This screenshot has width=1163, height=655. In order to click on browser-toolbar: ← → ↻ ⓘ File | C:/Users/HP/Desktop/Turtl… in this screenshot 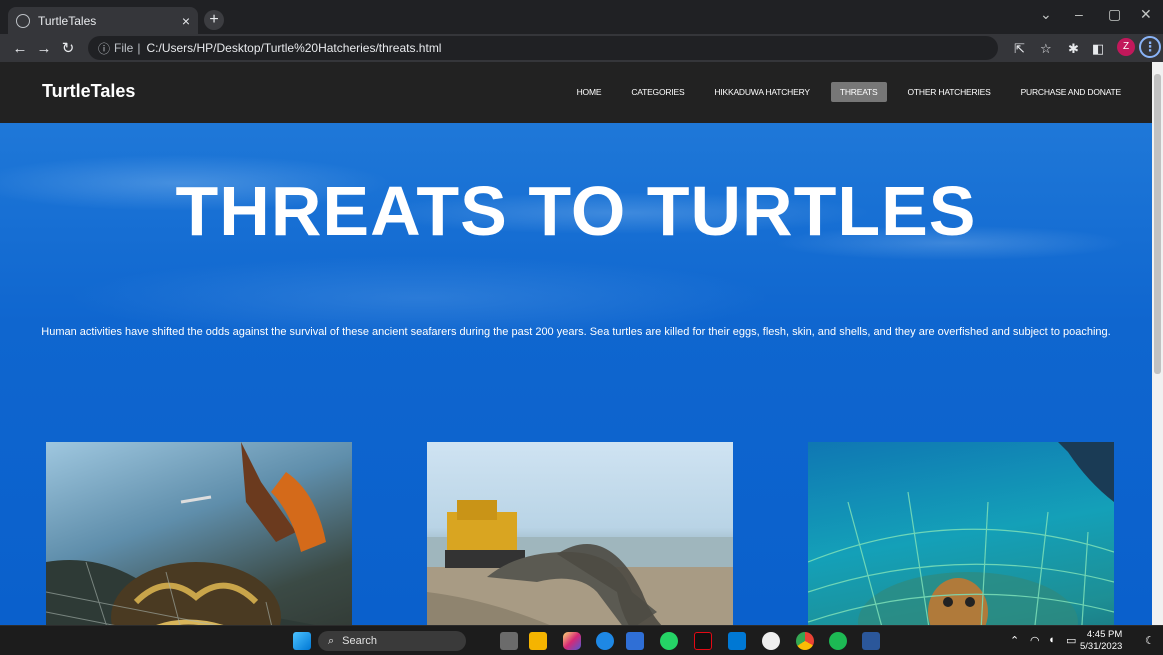, I will do `click(581, 48)`.